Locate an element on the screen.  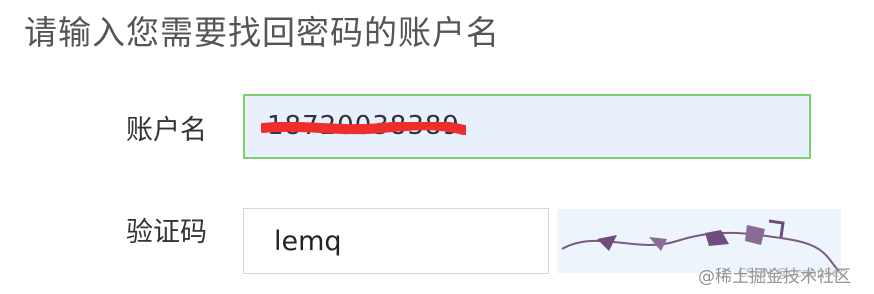
page-title: 请输入您需要找回密码的账户名 is located at coordinates (262, 32).